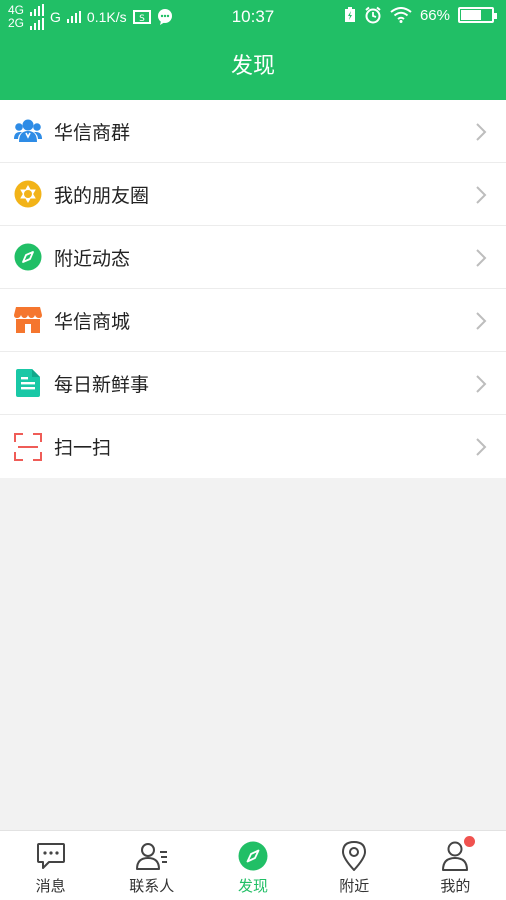  I want to click on tab-messages: 消息, so click(50, 865).